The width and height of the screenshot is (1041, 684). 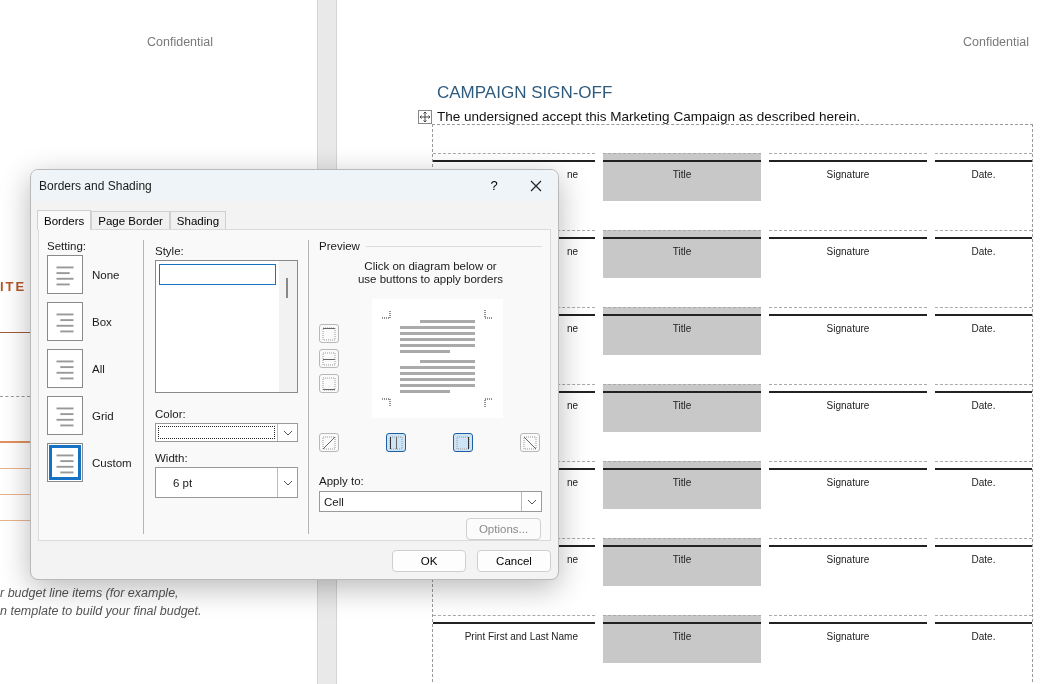 I want to click on move-handle-icon, so click(x=425, y=116).